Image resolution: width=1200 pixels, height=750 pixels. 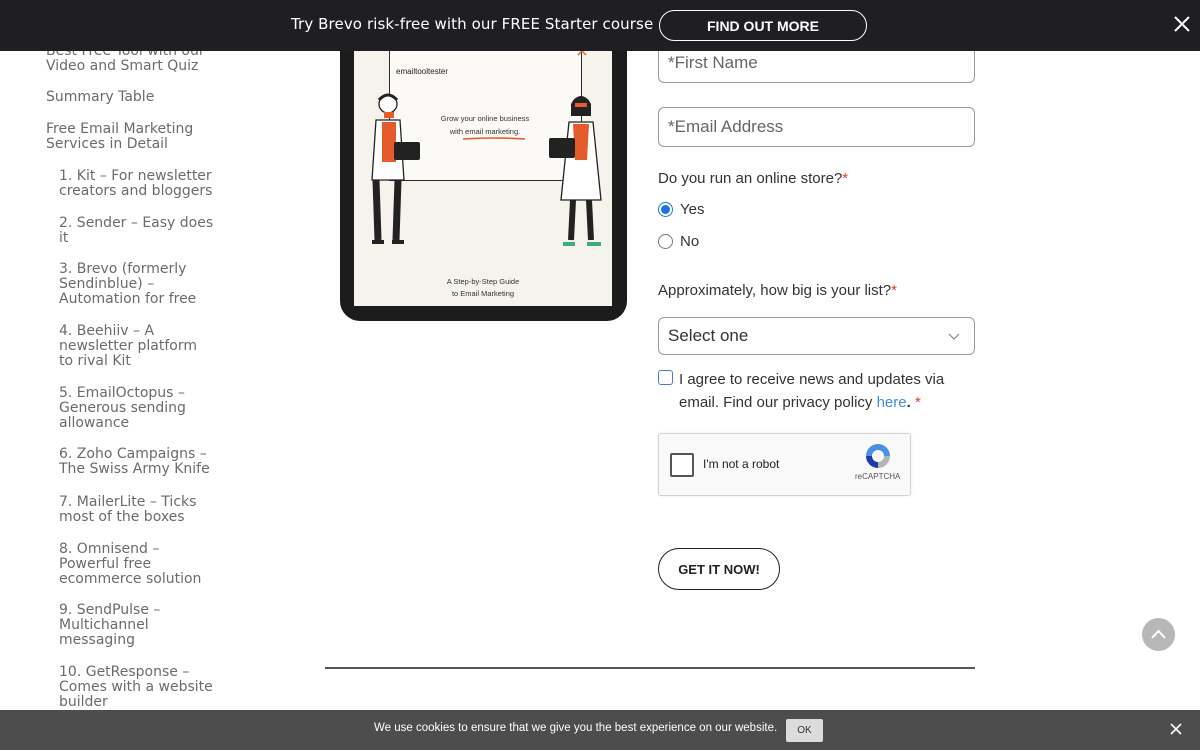 I want to click on toc-item-sender: 2. Sender – Easy does it, so click(x=136, y=231).